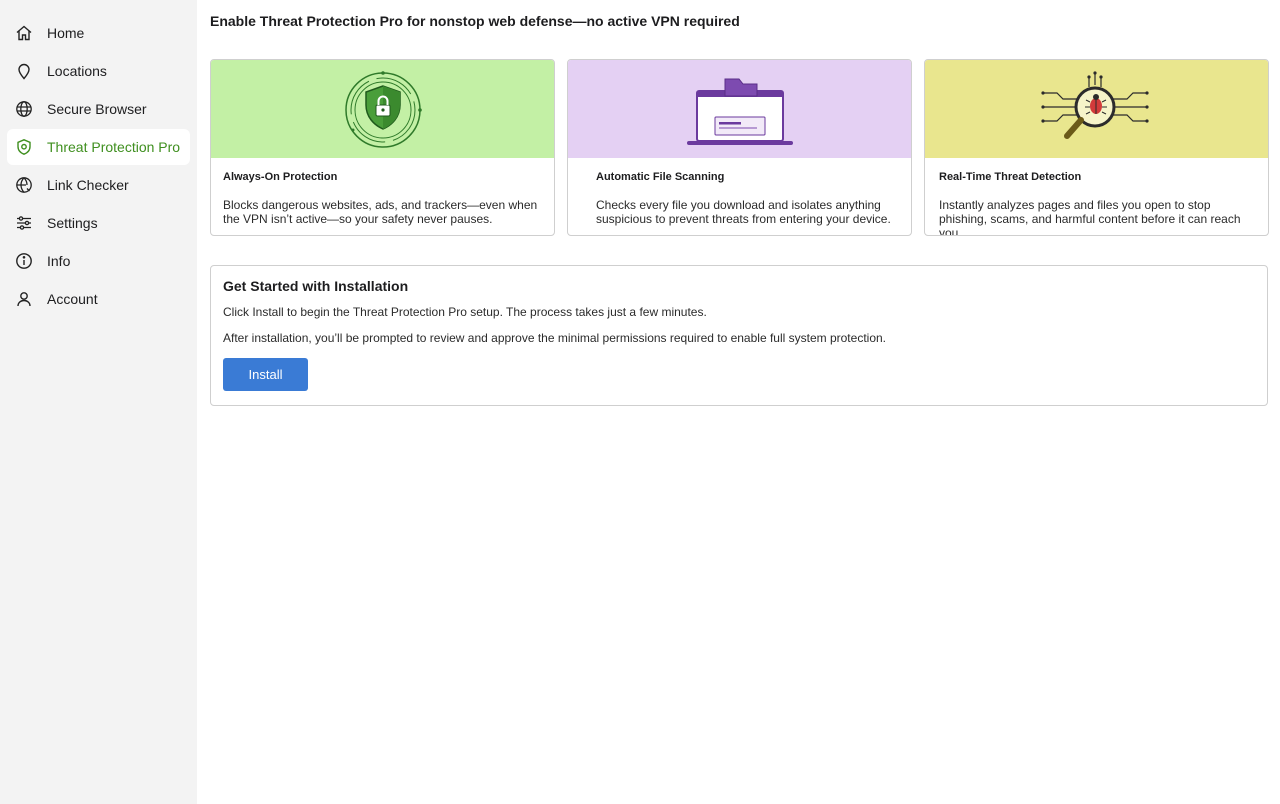 The image size is (1280, 804). I want to click on sidebar-item-link-checker: Link Checker, so click(98, 185).